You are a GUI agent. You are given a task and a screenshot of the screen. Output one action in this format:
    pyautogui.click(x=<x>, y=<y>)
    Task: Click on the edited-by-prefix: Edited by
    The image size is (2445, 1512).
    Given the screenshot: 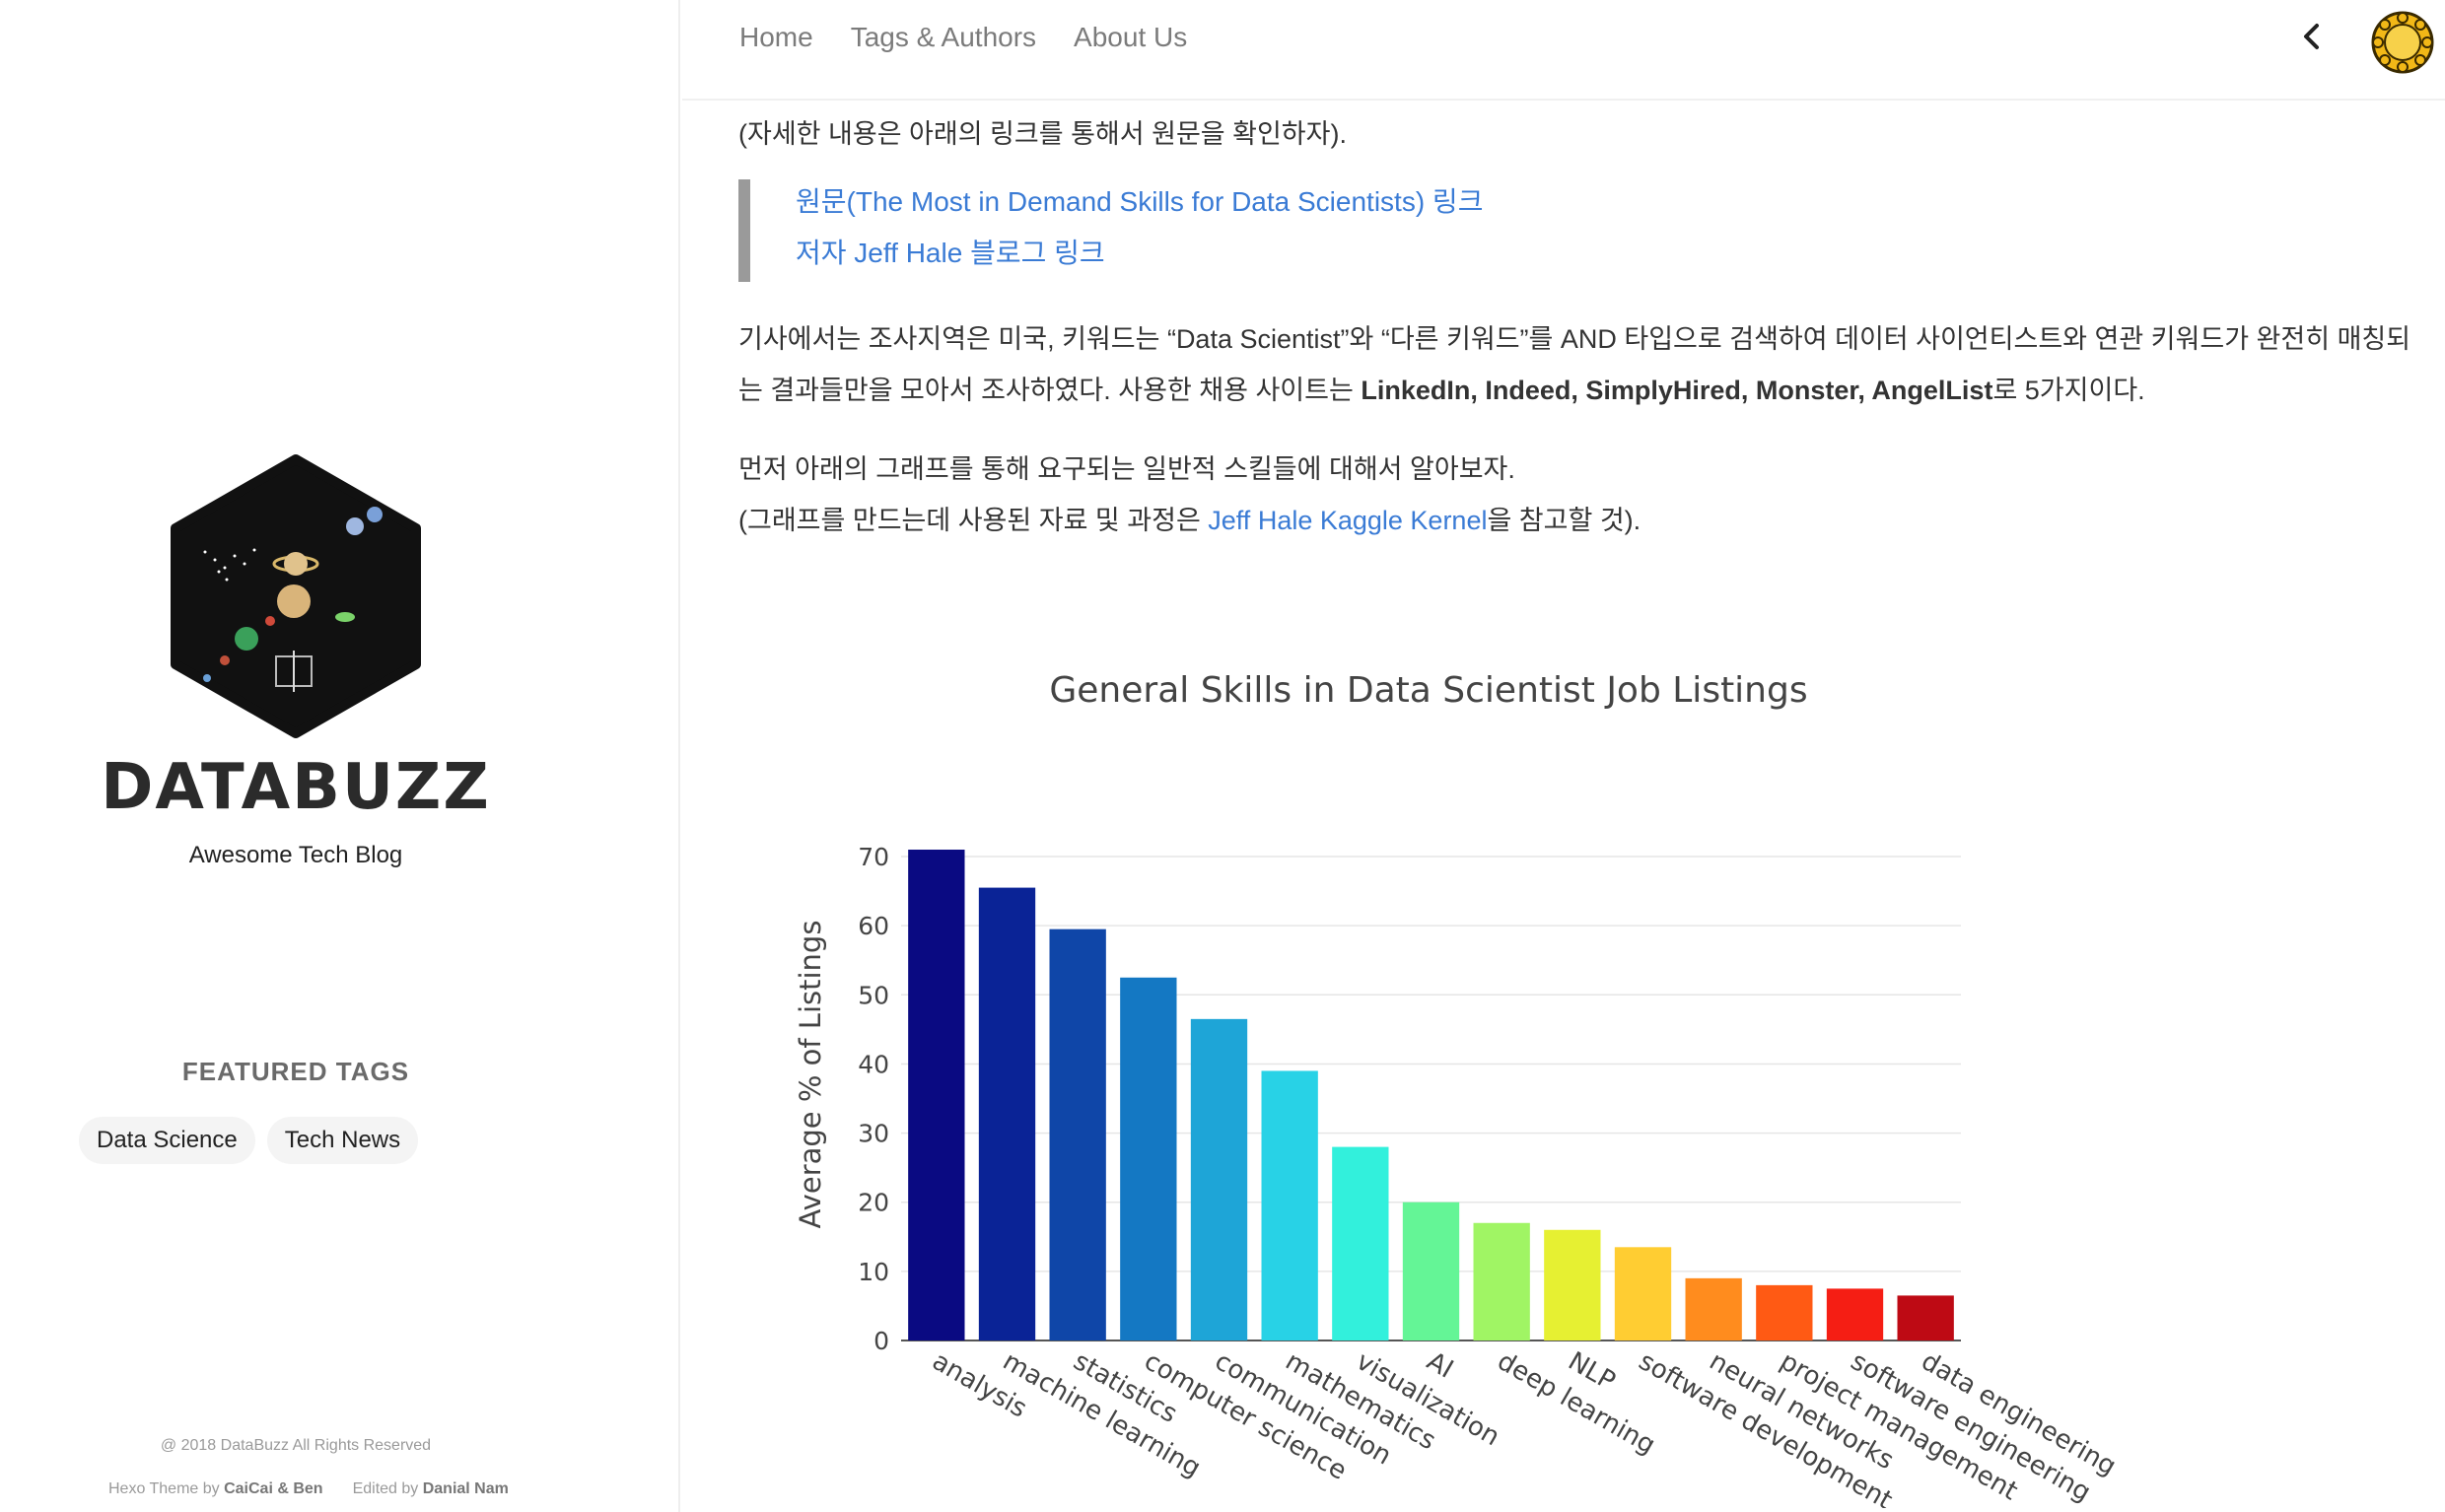 What is the action you would take?
    pyautogui.click(x=387, y=1489)
    